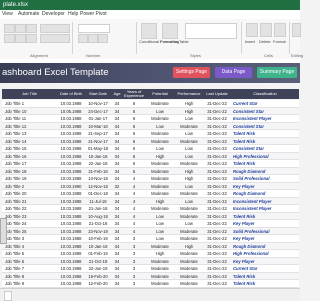 The image size is (320, 301). Describe the element at coordinates (265, 254) in the screenshot. I see `classification-cell: High Professional` at that location.